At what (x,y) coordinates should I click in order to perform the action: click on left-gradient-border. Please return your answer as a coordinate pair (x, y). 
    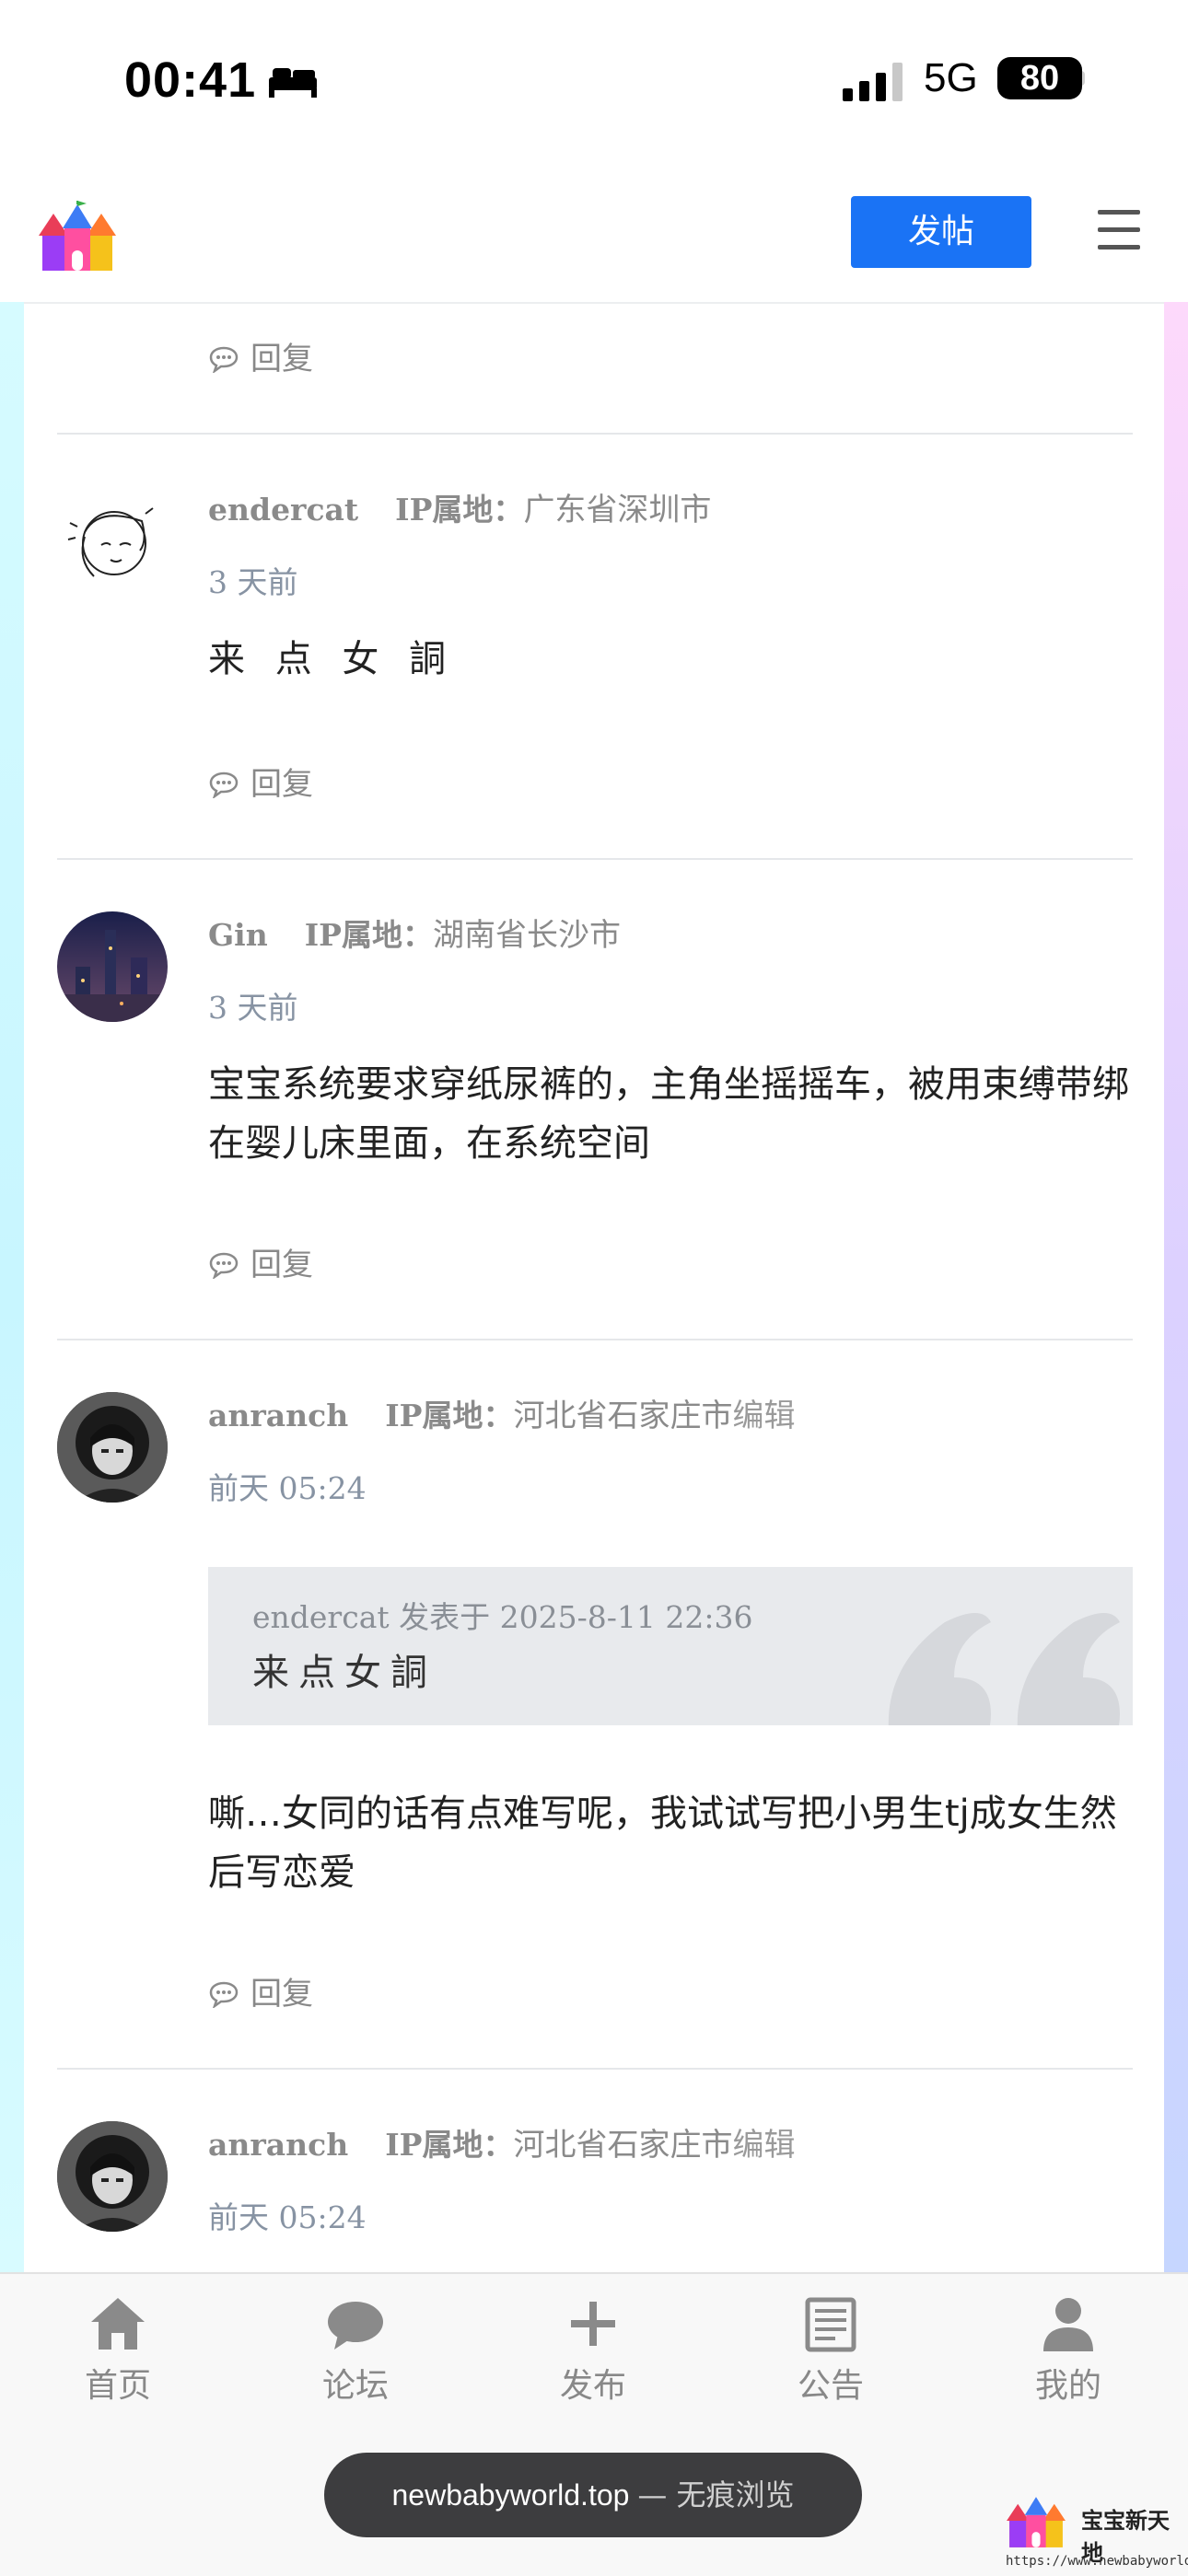
    Looking at the image, I should click on (12, 1287).